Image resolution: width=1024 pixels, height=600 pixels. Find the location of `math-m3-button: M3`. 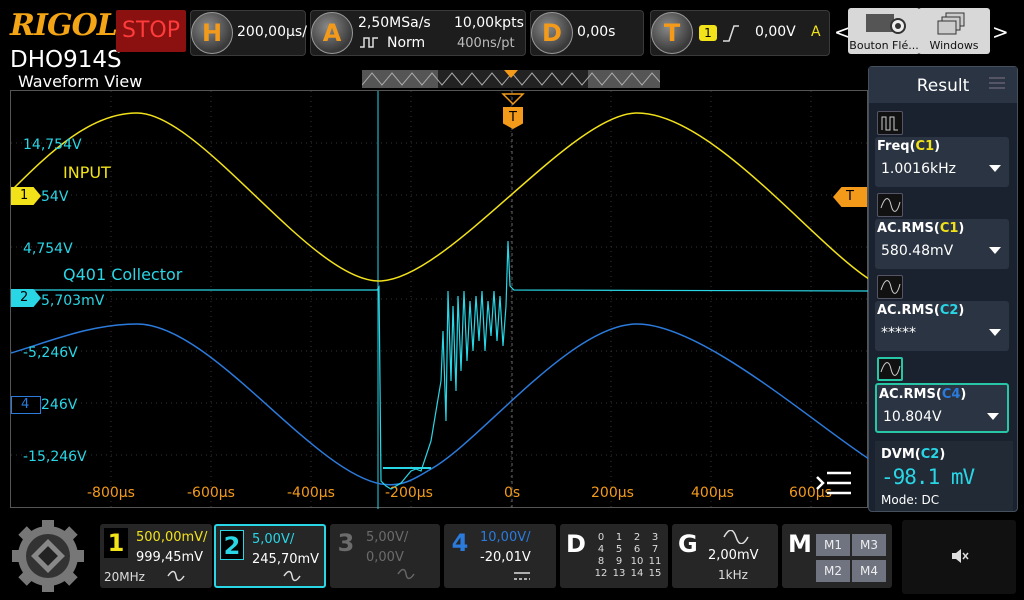

math-m3-button: M3 is located at coordinates (869, 545).